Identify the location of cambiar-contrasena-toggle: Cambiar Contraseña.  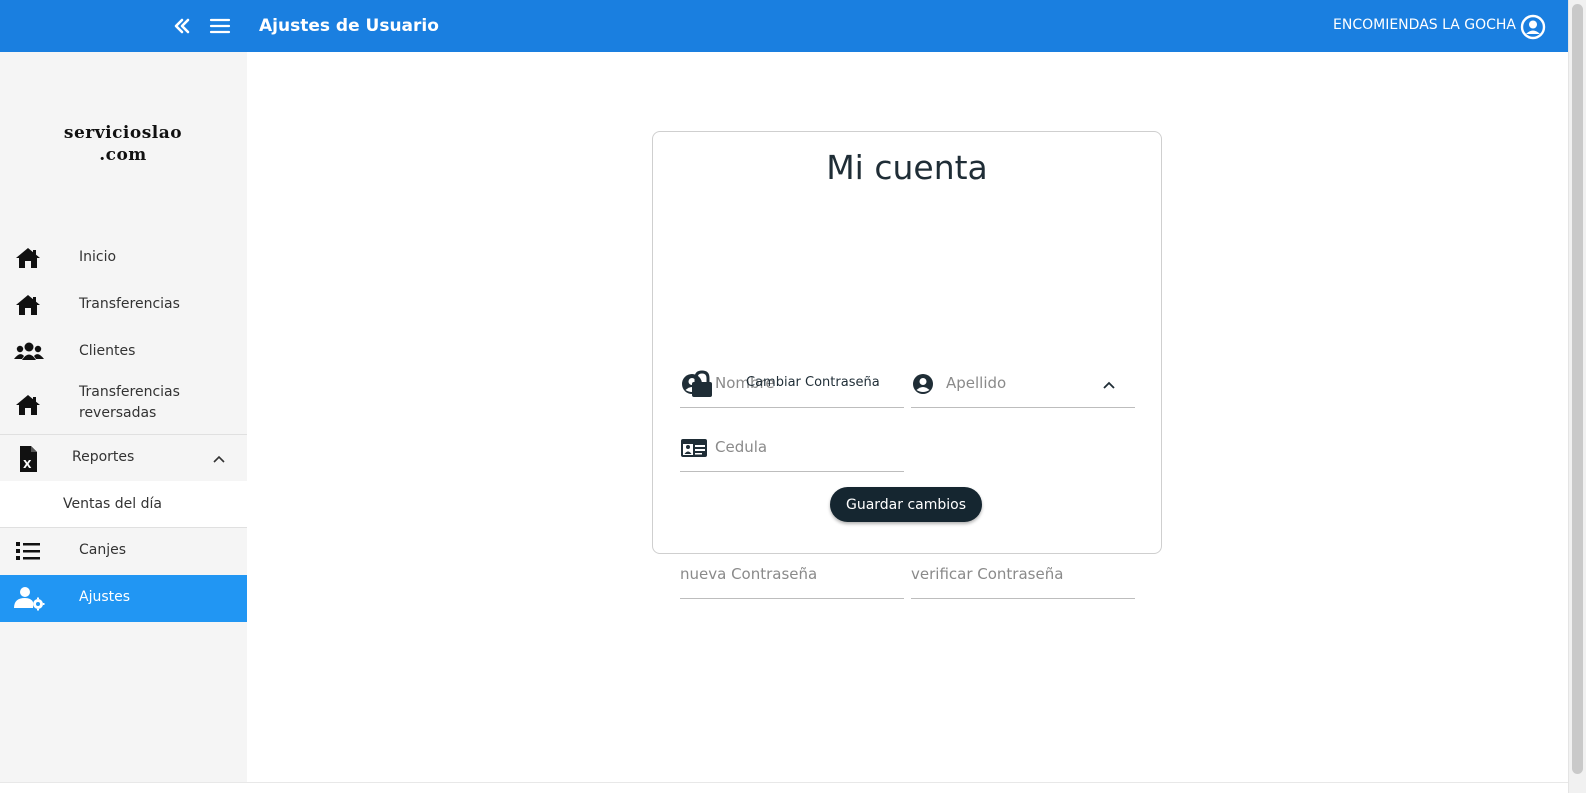
(907, 384).